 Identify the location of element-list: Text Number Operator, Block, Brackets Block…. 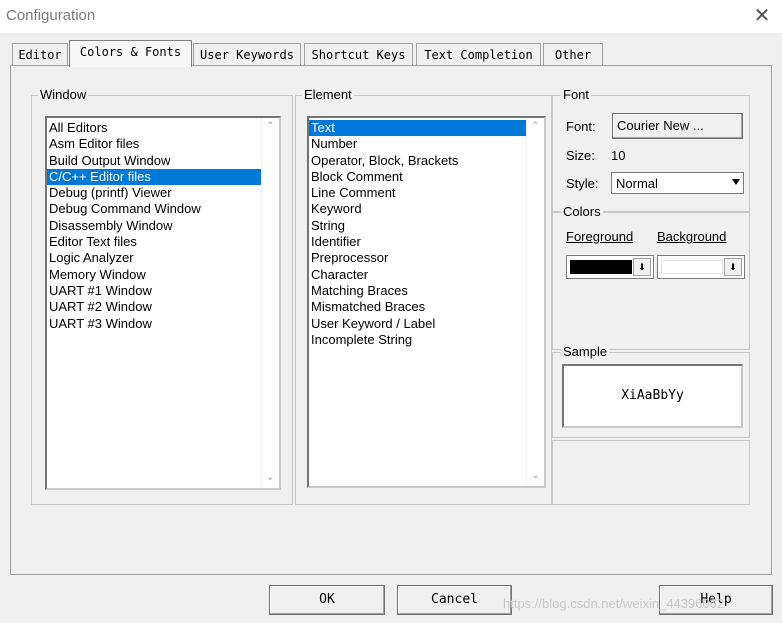
(426, 233).